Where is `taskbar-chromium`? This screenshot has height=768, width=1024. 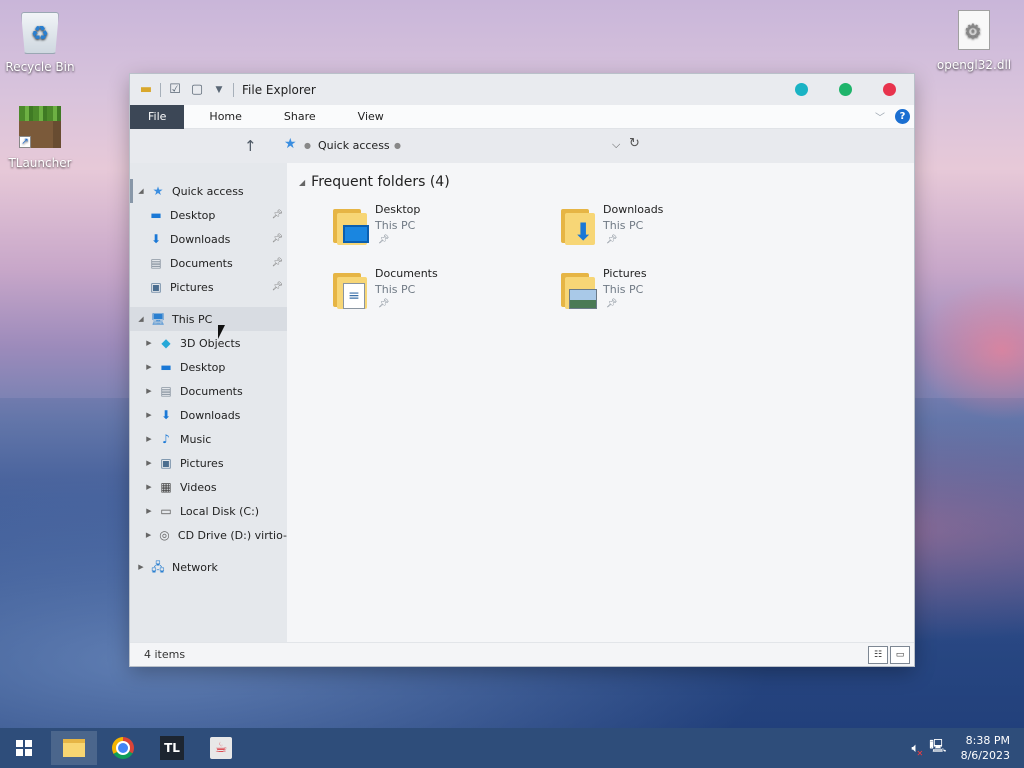
taskbar-chromium is located at coordinates (123, 748).